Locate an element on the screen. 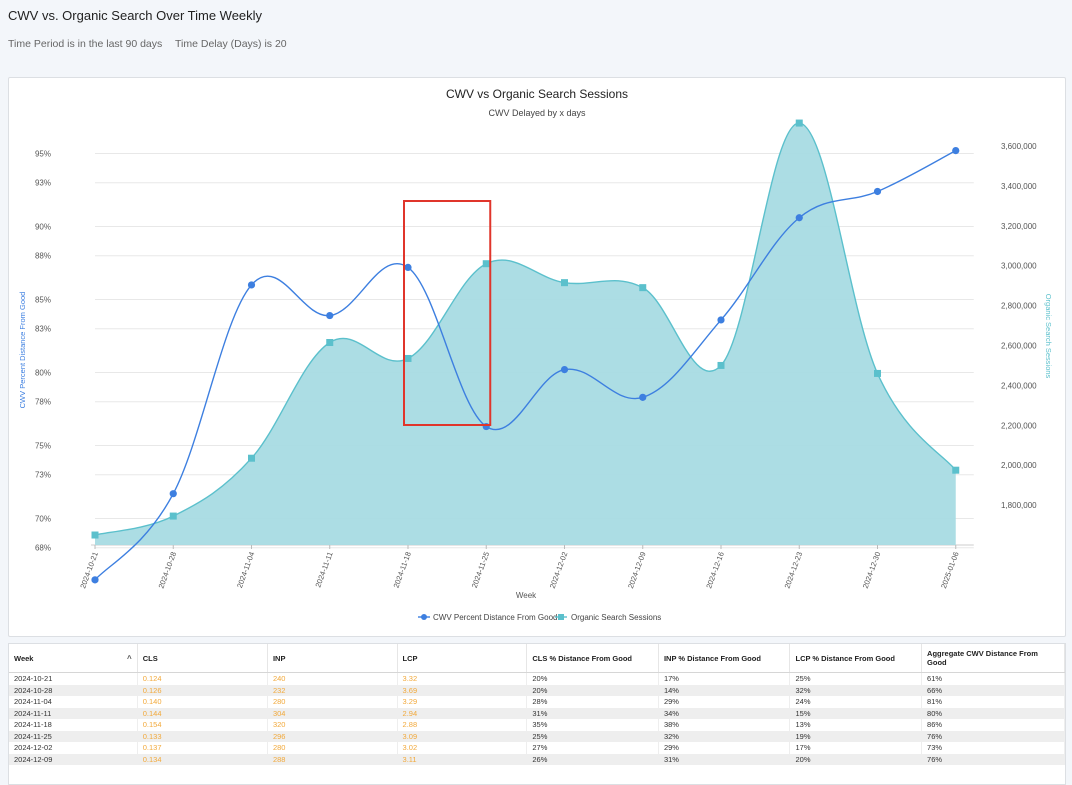  right-tick-label: 2,200,000 is located at coordinates (1019, 425).